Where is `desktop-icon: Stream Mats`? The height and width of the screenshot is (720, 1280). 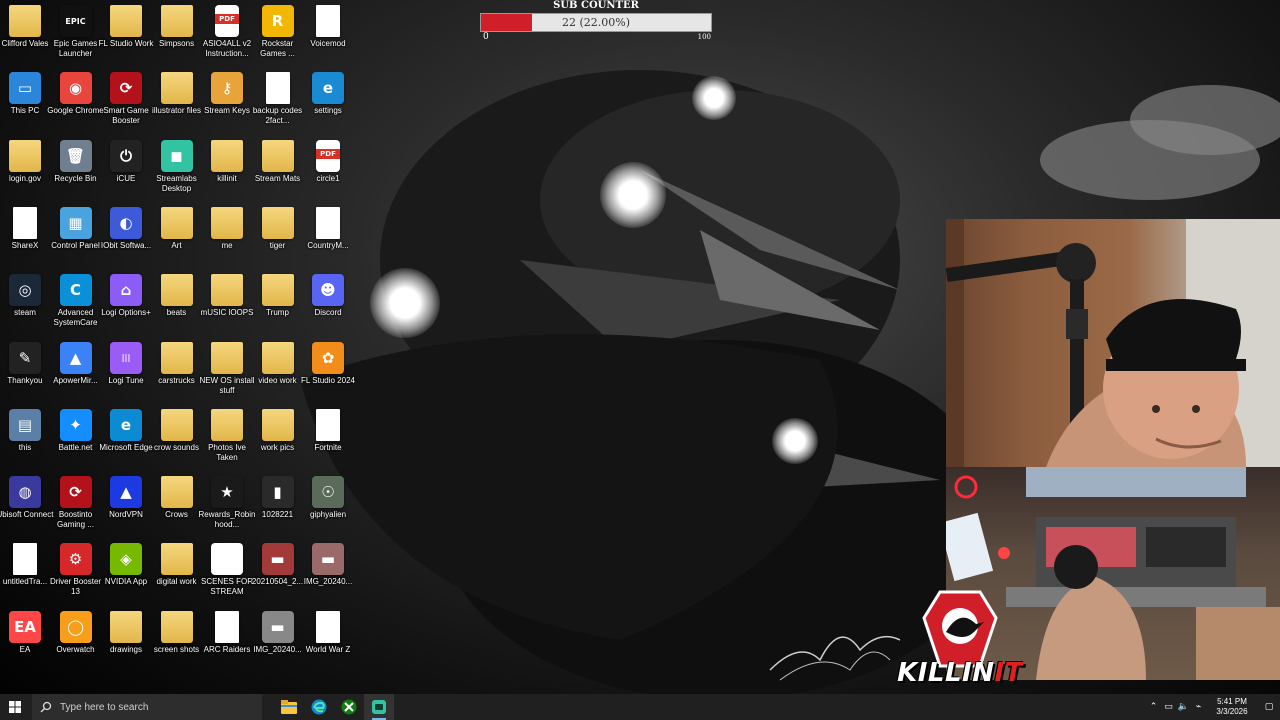 desktop-icon: Stream Mats is located at coordinates (278, 161).